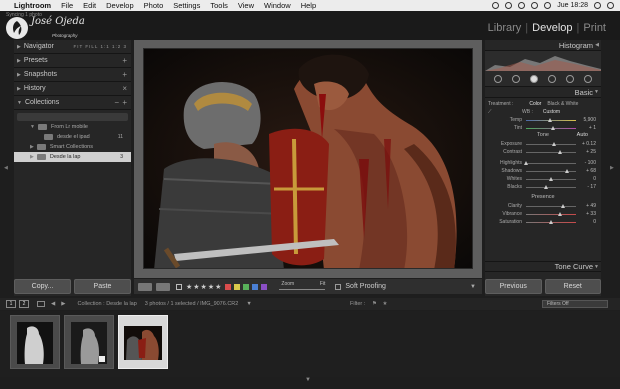 This screenshot has width=620, height=389. I want to click on module-print: Print, so click(594, 28).